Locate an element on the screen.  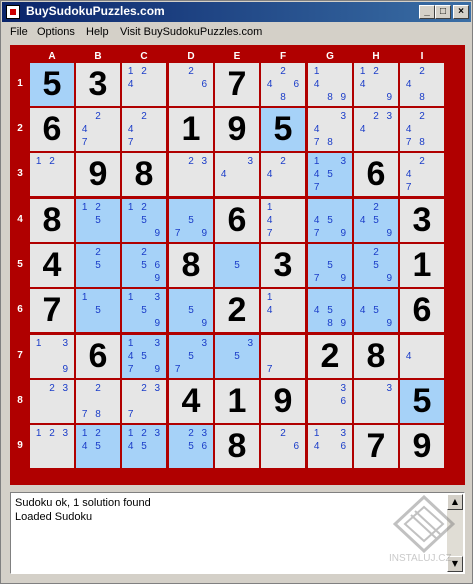
menu-visit-site: Visit BuySudokuPuzzles.com is located at coordinates (191, 32).